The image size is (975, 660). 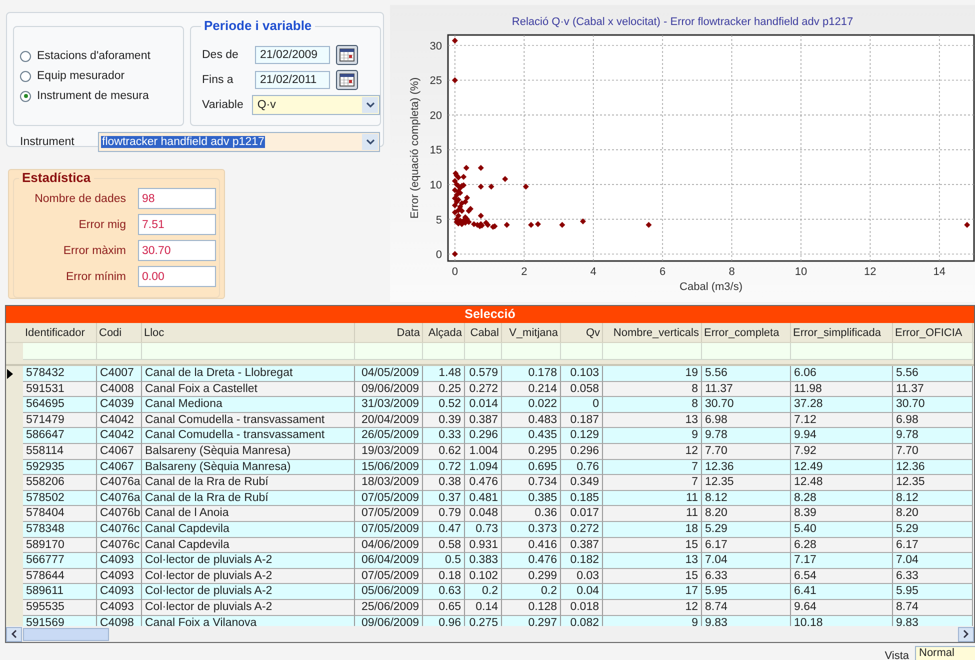 I want to click on table-cell: 12, so click(x=652, y=608).